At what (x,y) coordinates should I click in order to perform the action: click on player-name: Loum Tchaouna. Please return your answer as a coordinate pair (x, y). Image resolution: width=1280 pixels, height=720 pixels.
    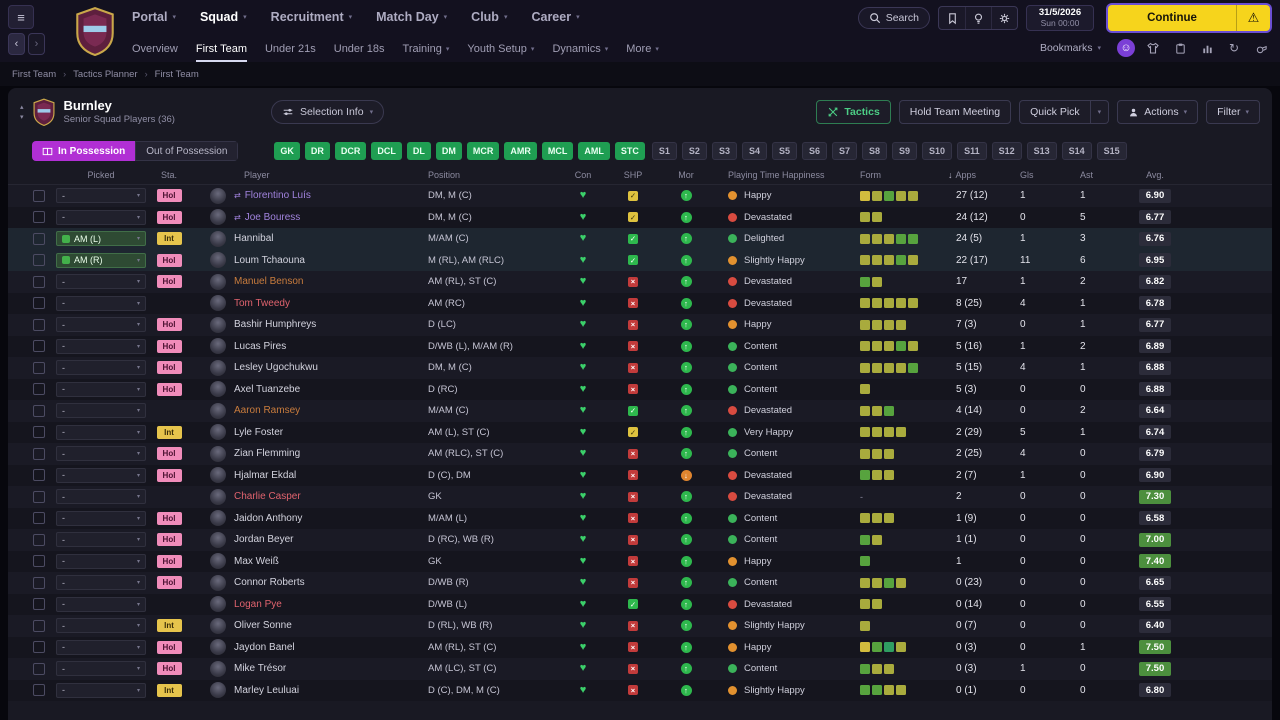
    Looking at the image, I should click on (269, 260).